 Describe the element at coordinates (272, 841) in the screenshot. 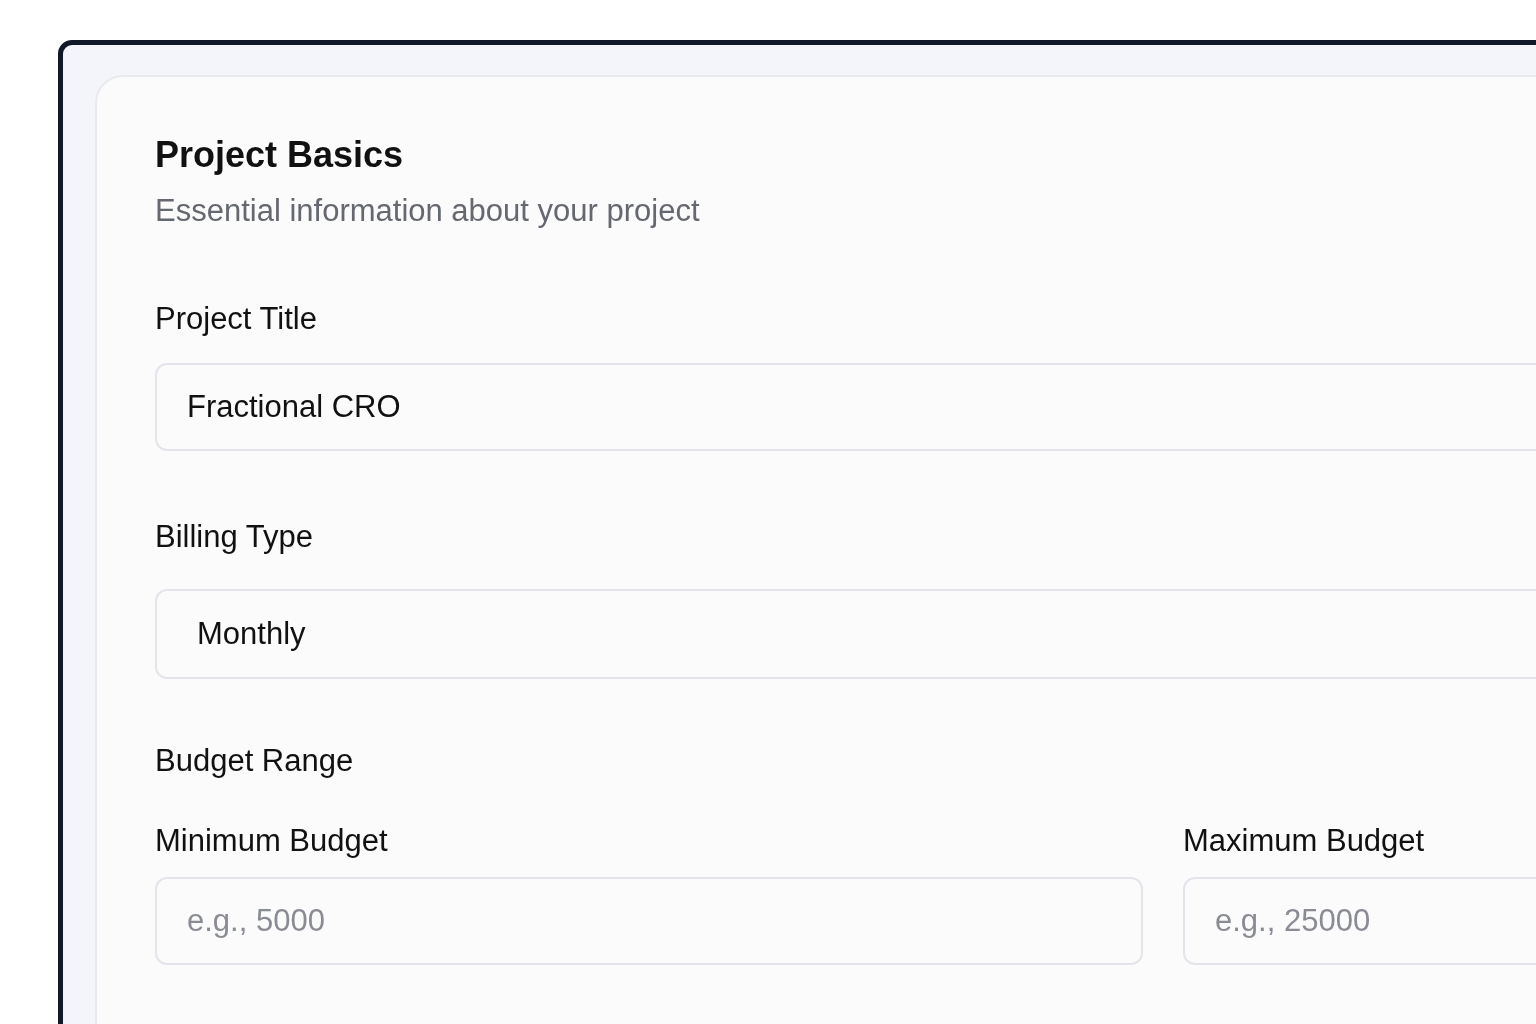

I see `field-label: Minimum Budget` at that location.